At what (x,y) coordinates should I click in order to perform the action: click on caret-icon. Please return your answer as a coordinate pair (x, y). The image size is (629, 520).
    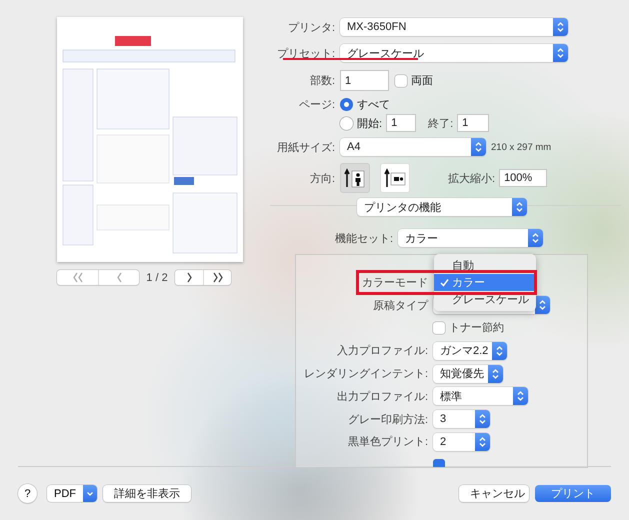
    Looking at the image, I should click on (90, 493).